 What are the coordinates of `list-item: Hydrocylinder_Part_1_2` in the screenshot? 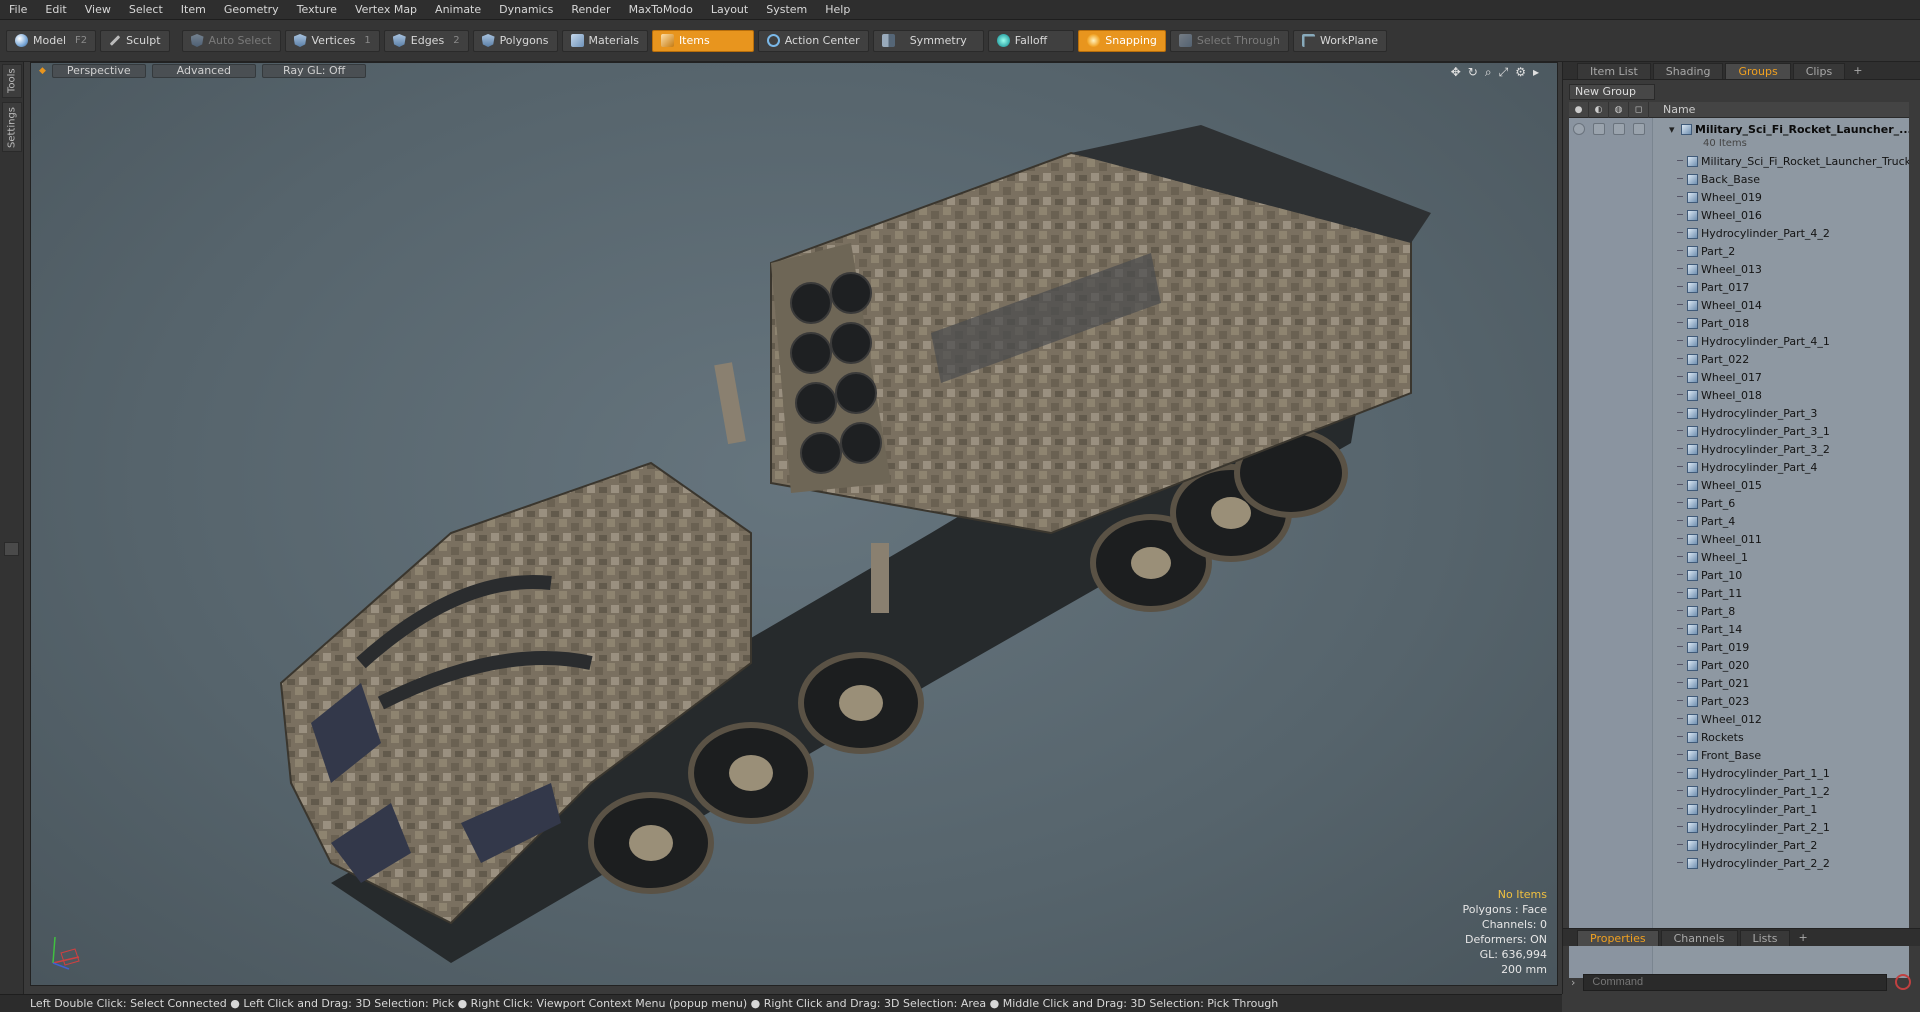 It's located at (1739, 791).